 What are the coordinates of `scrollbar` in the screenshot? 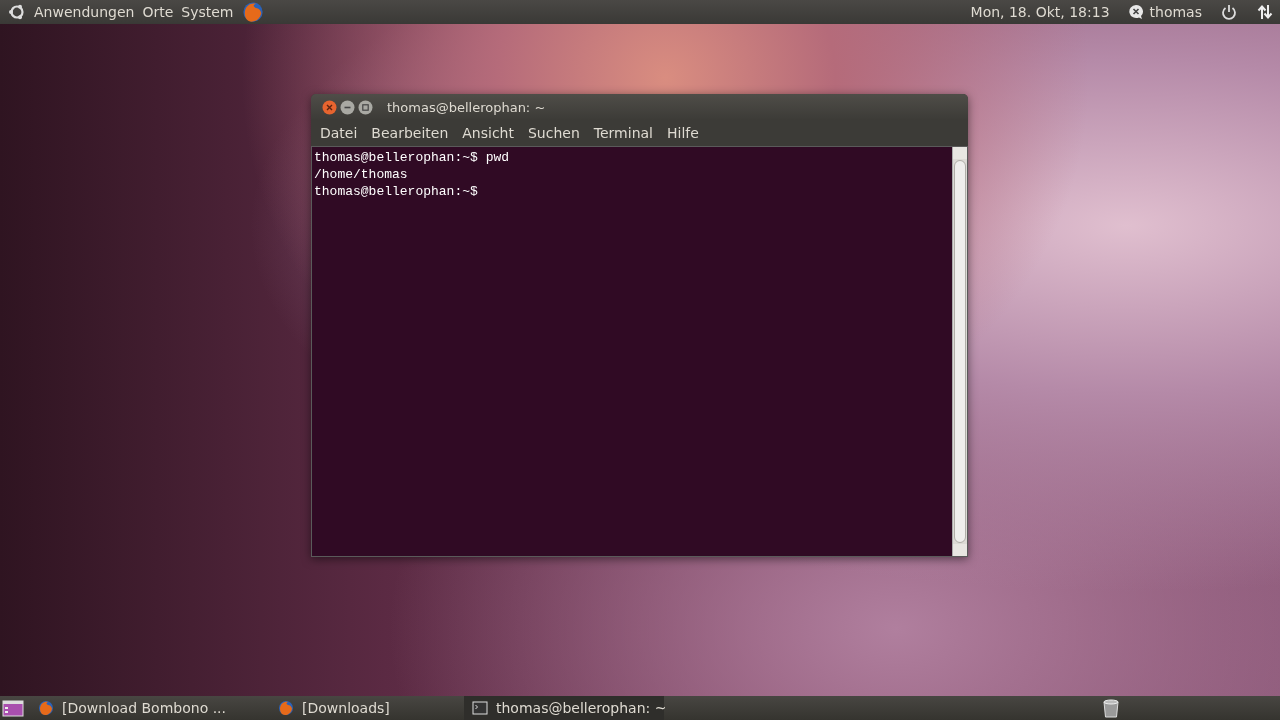 It's located at (959, 351).